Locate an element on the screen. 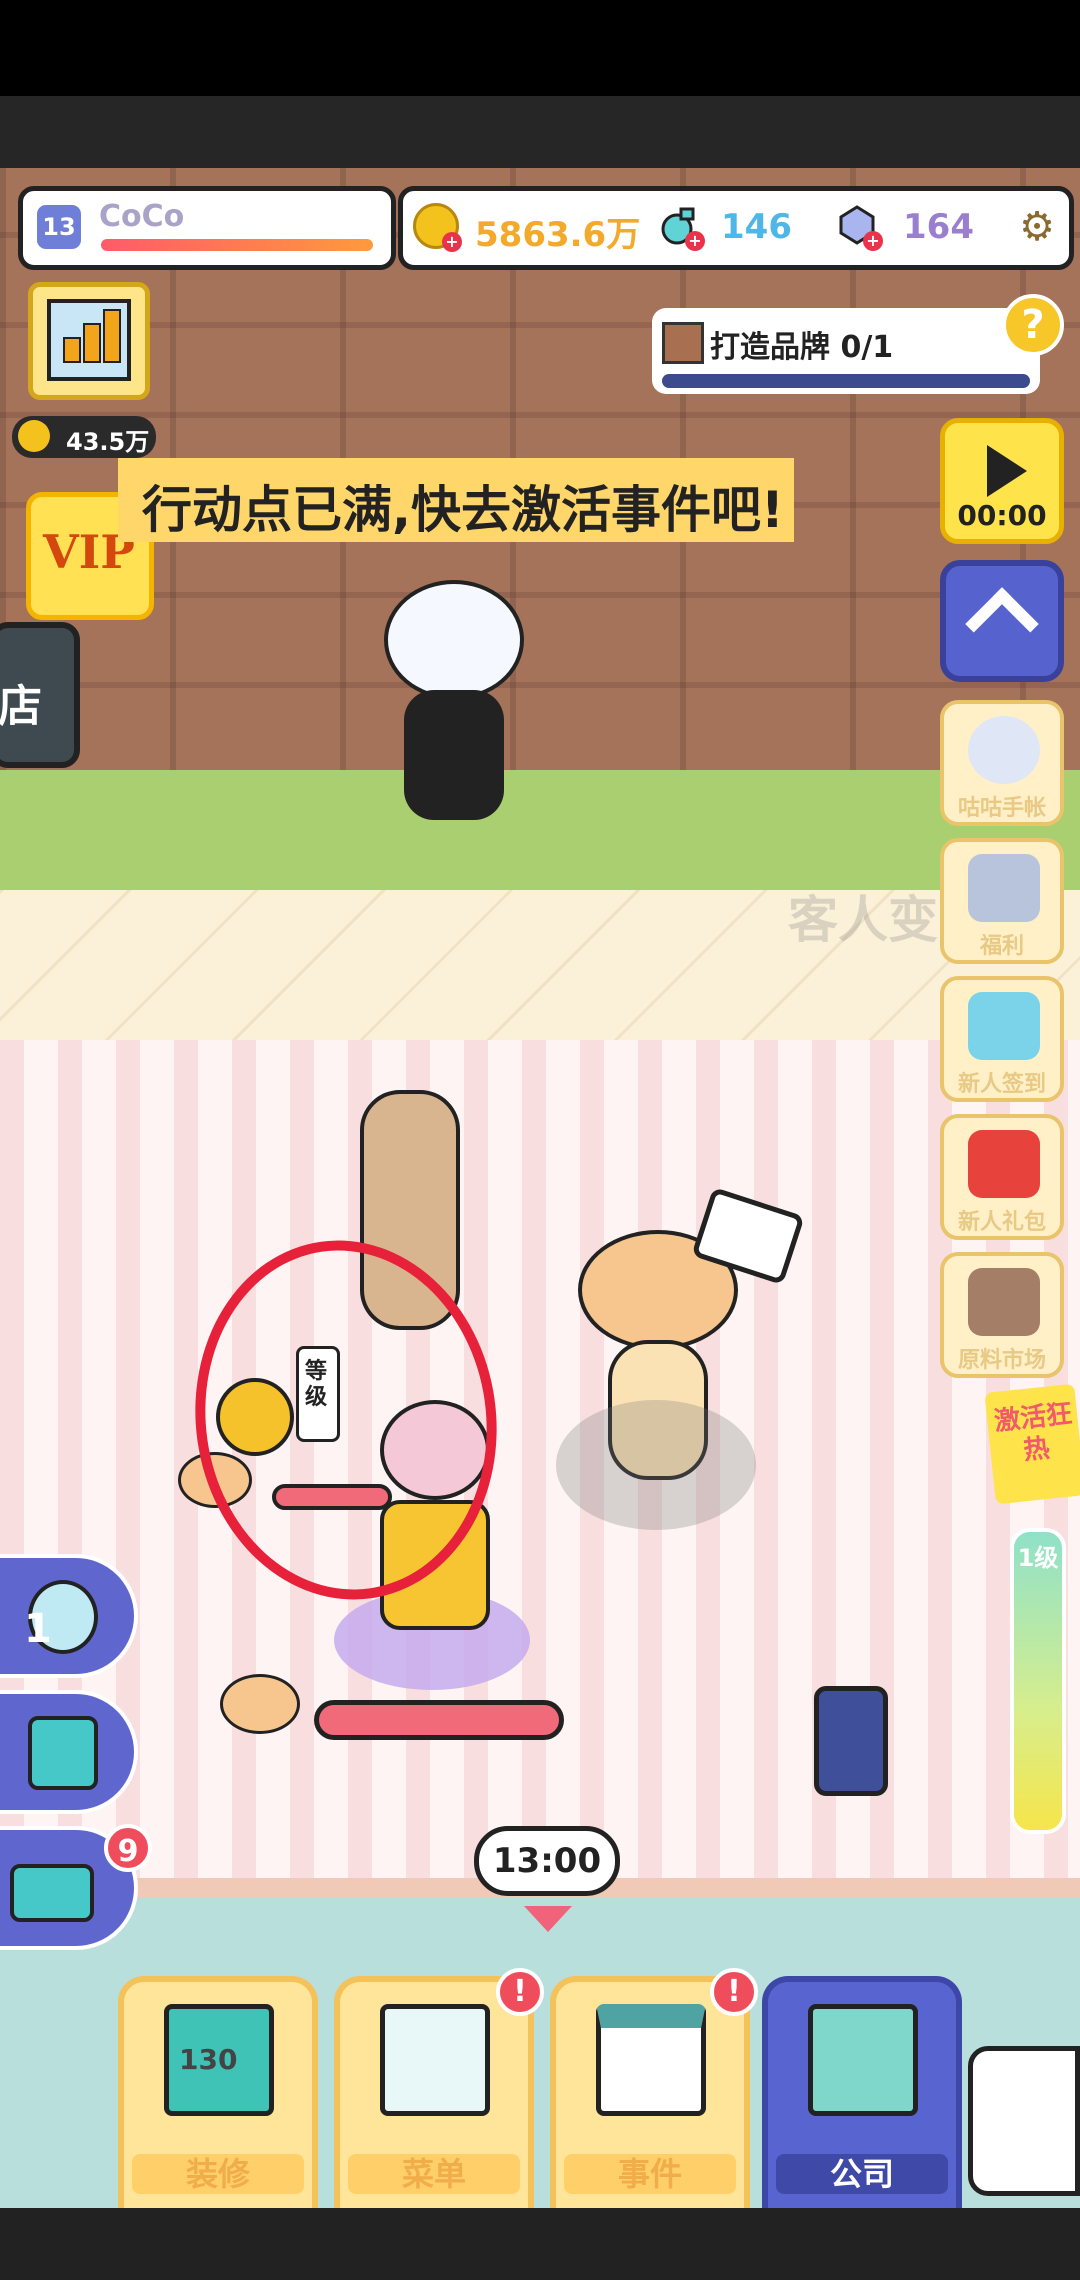 The width and height of the screenshot is (1080, 2280). add-gem-icon: + is located at coordinates (873, 241).